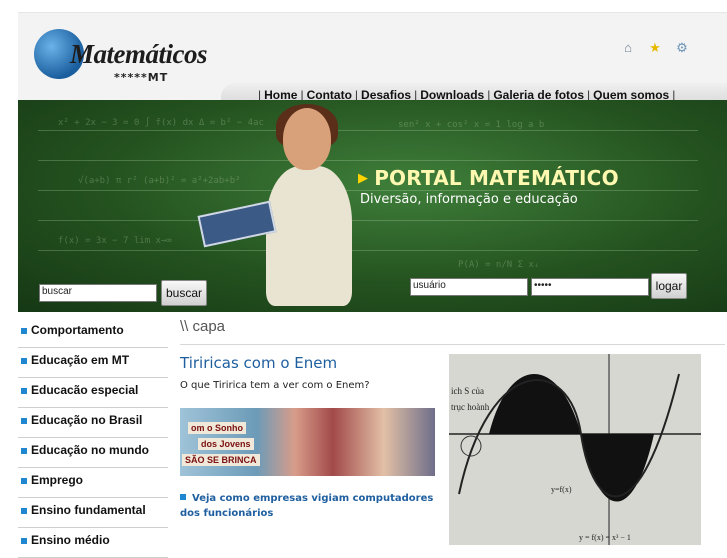 The image size is (727, 558). I want to click on search-button: buscar, so click(184, 293).